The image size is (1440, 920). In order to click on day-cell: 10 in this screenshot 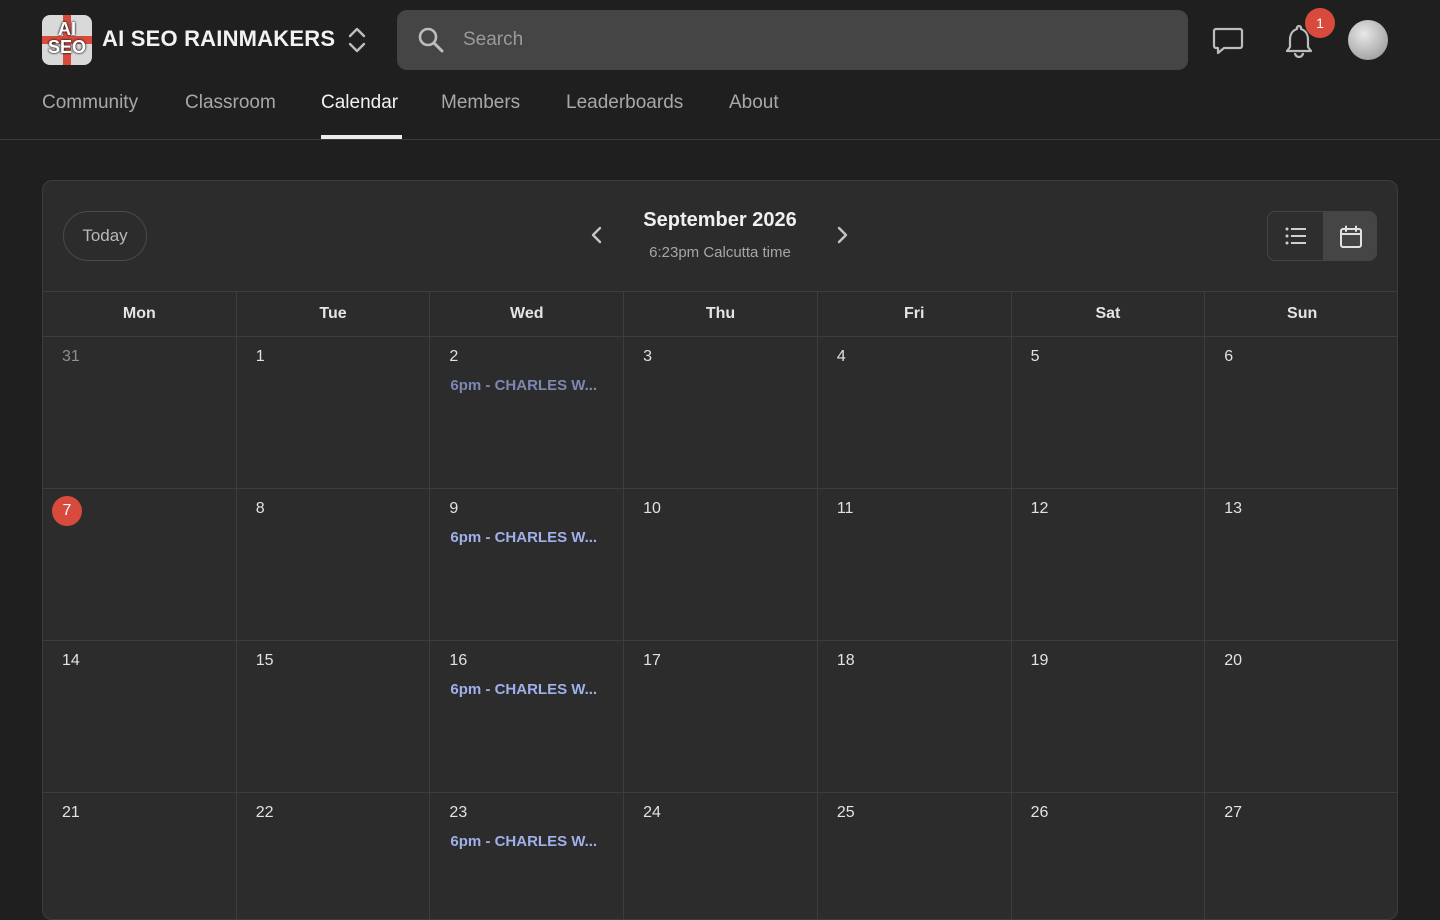, I will do `click(721, 565)`.